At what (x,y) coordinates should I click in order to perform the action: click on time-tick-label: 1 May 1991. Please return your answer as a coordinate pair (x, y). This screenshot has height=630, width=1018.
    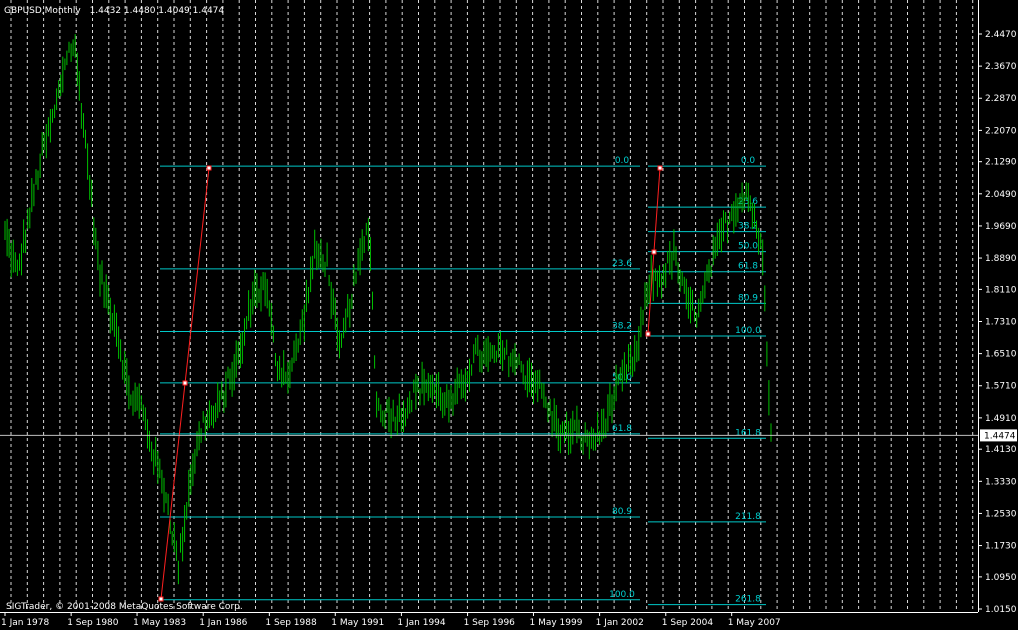
    Looking at the image, I should click on (357, 623).